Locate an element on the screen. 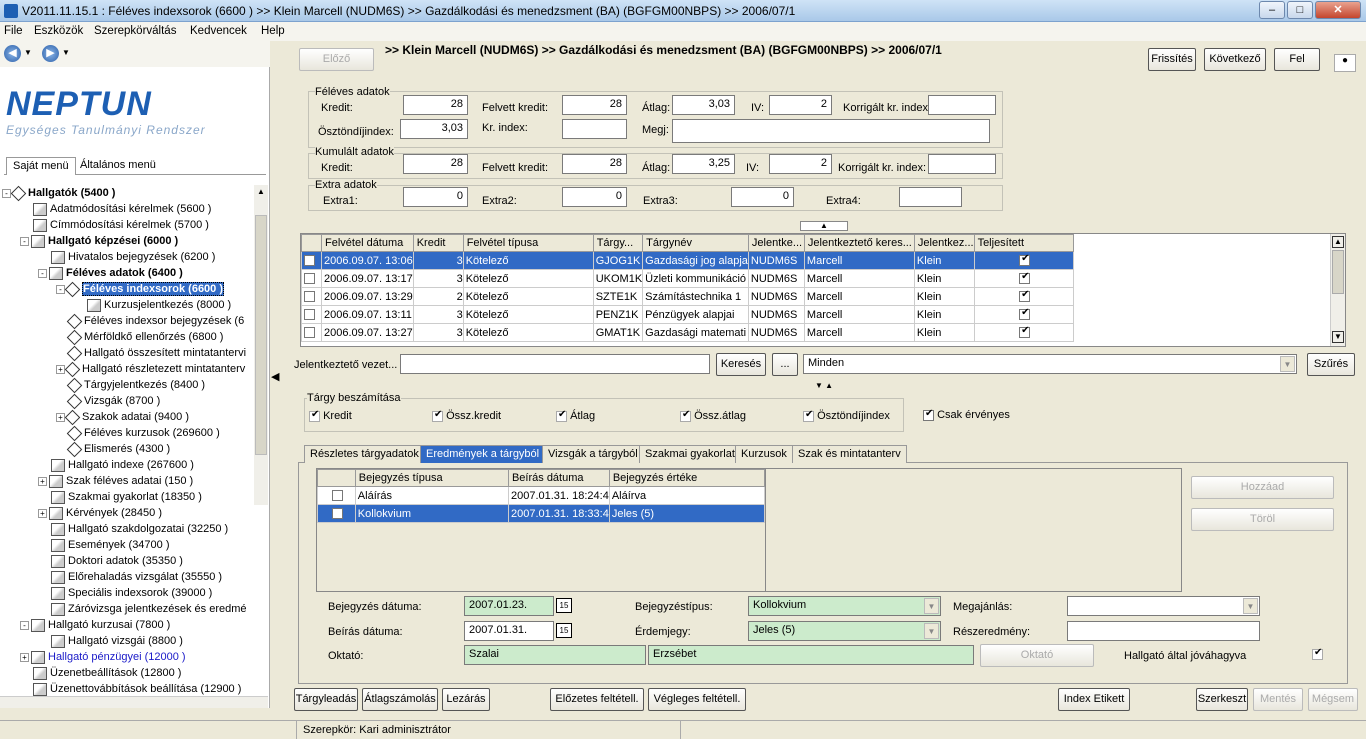  back-dropdown-icon: ▼ is located at coordinates (28, 52).